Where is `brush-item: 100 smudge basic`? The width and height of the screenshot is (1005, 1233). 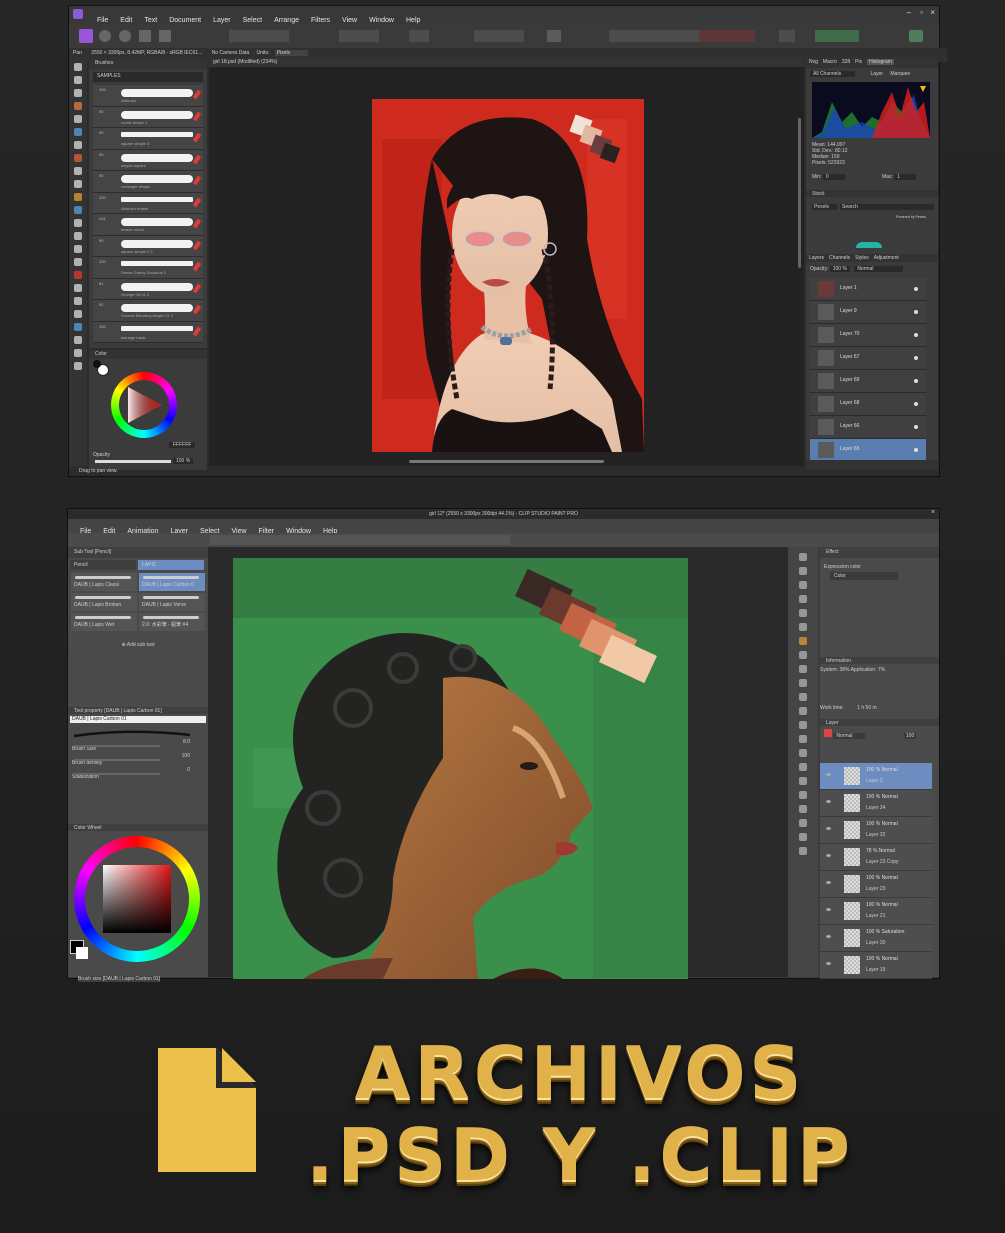
brush-item: 100 smudge basic is located at coordinates (148, 332).